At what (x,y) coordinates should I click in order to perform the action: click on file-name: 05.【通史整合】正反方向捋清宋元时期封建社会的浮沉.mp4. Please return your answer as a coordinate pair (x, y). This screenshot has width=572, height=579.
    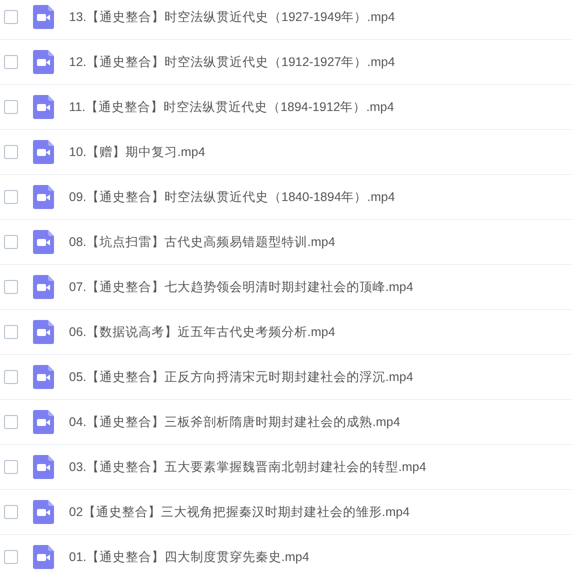
    Looking at the image, I should click on (241, 377).